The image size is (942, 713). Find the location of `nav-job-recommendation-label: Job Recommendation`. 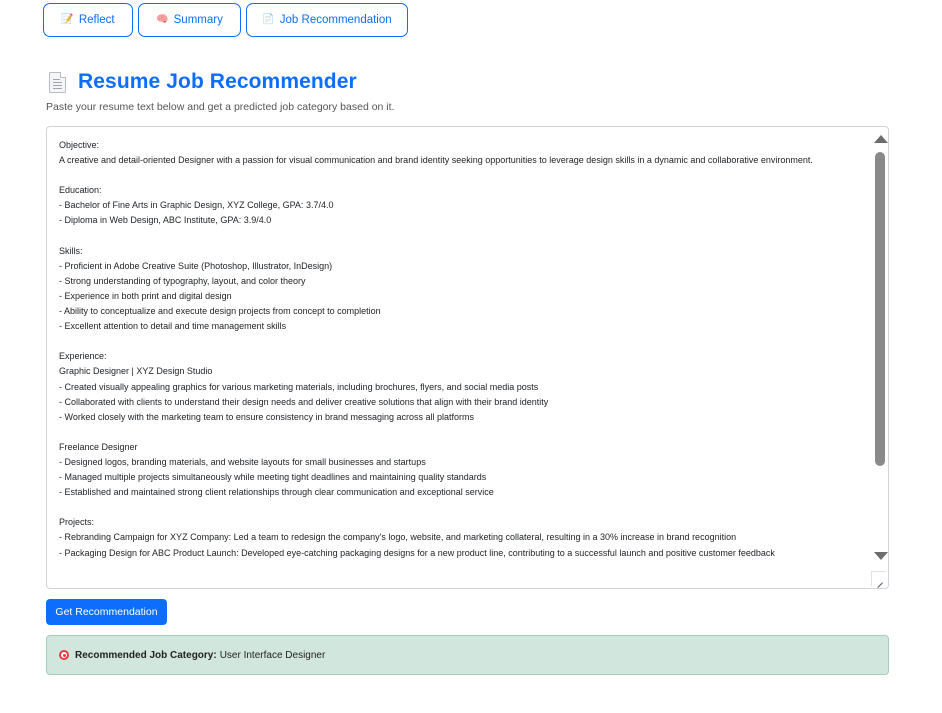

nav-job-recommendation-label: Job Recommendation is located at coordinates (335, 20).